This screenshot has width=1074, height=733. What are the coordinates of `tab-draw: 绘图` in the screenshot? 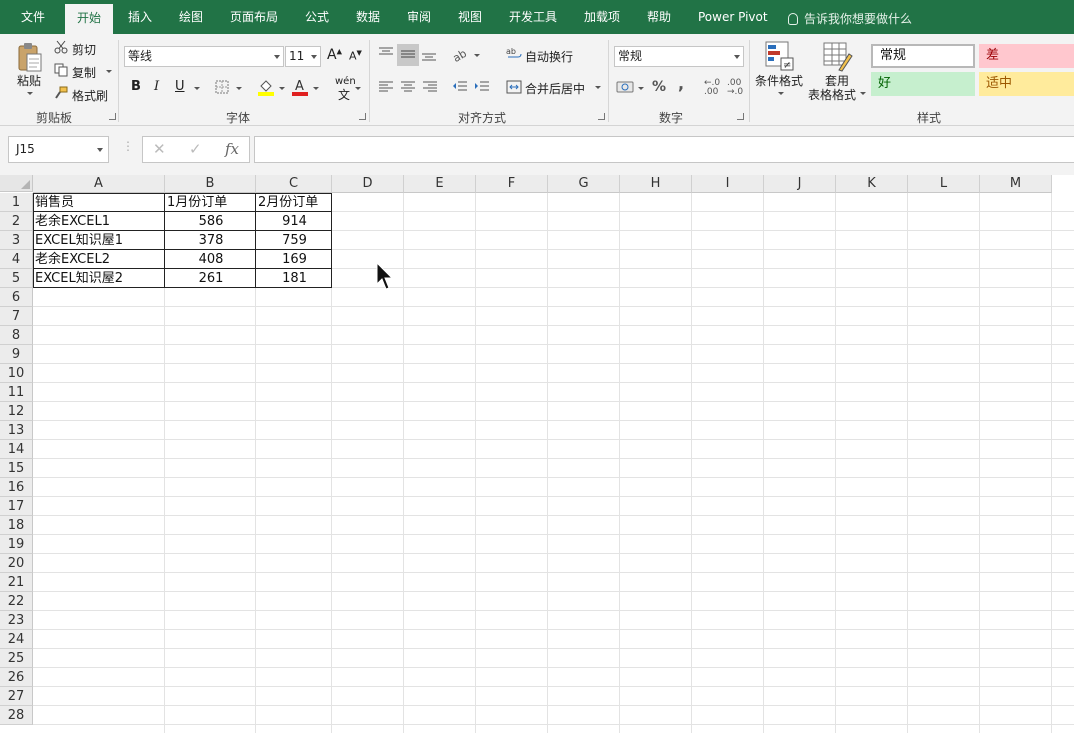 It's located at (191, 17).